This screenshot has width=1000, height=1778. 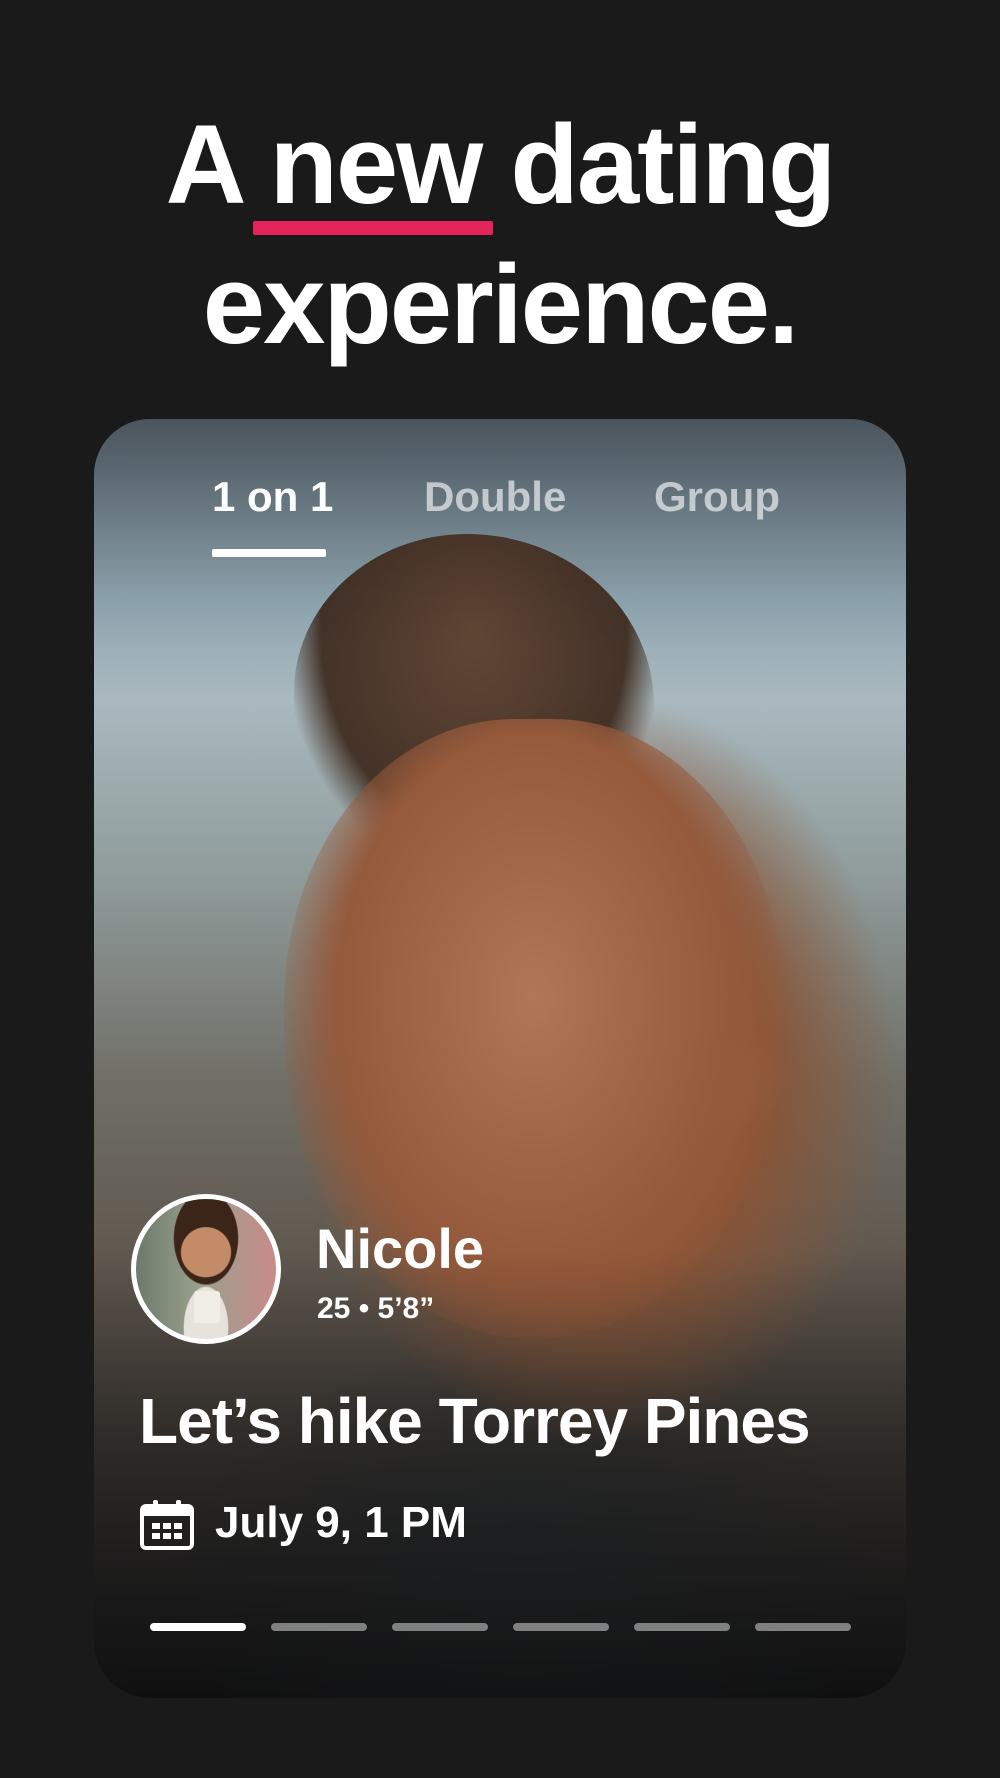 What do you see at coordinates (269, 553) in the screenshot?
I see `active-tab-indicator` at bounding box center [269, 553].